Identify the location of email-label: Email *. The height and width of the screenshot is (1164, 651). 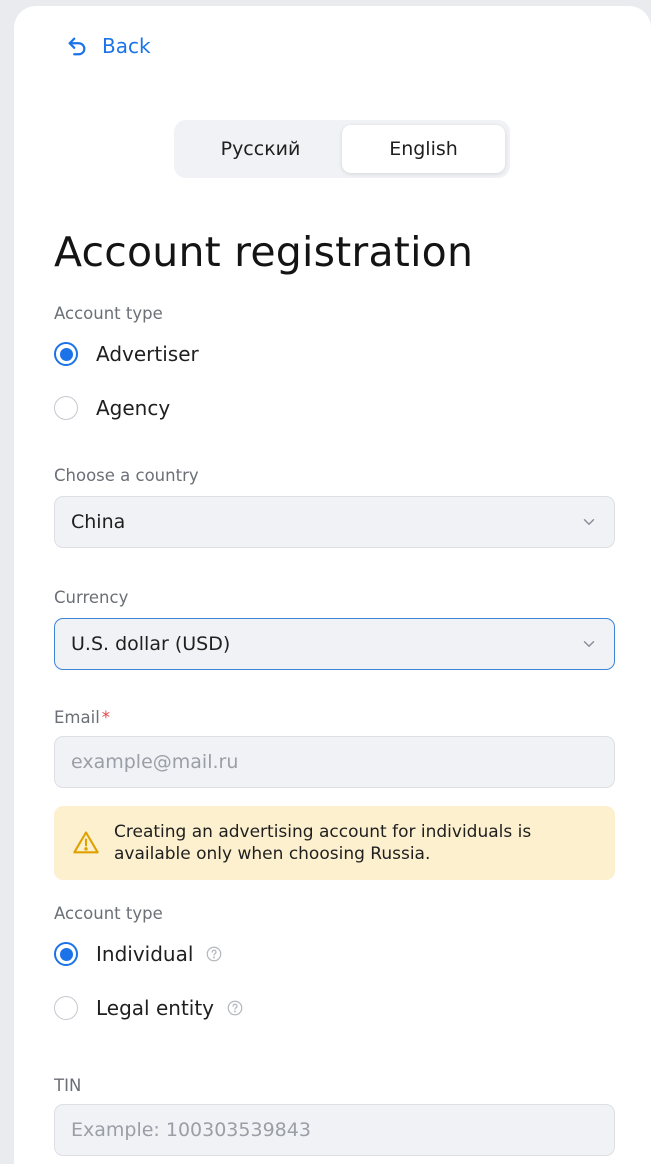
(82, 717).